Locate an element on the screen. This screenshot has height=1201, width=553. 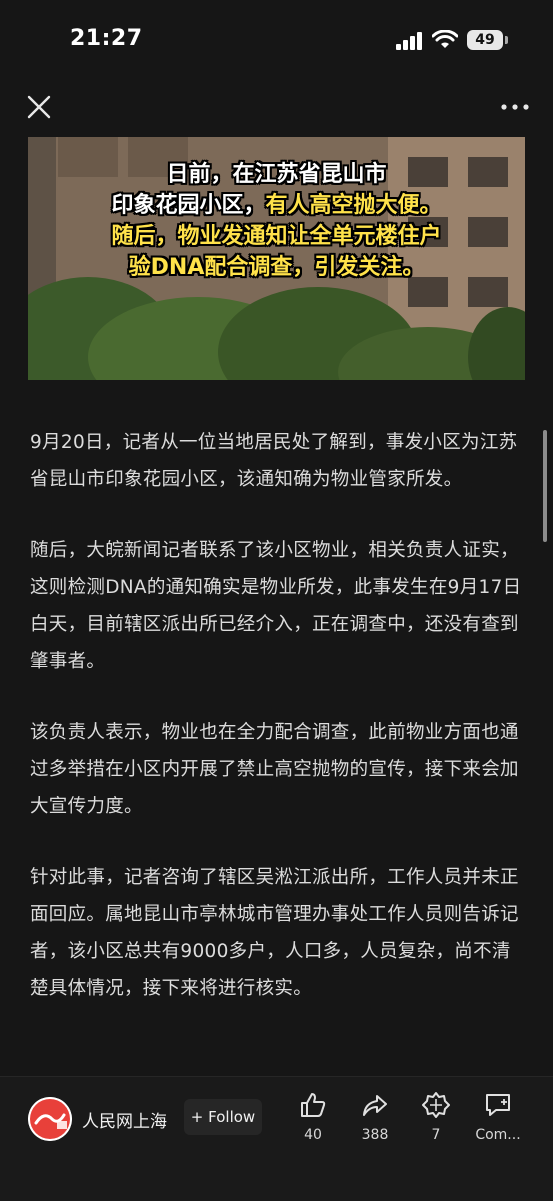
source-avatar is located at coordinates (50, 1119).